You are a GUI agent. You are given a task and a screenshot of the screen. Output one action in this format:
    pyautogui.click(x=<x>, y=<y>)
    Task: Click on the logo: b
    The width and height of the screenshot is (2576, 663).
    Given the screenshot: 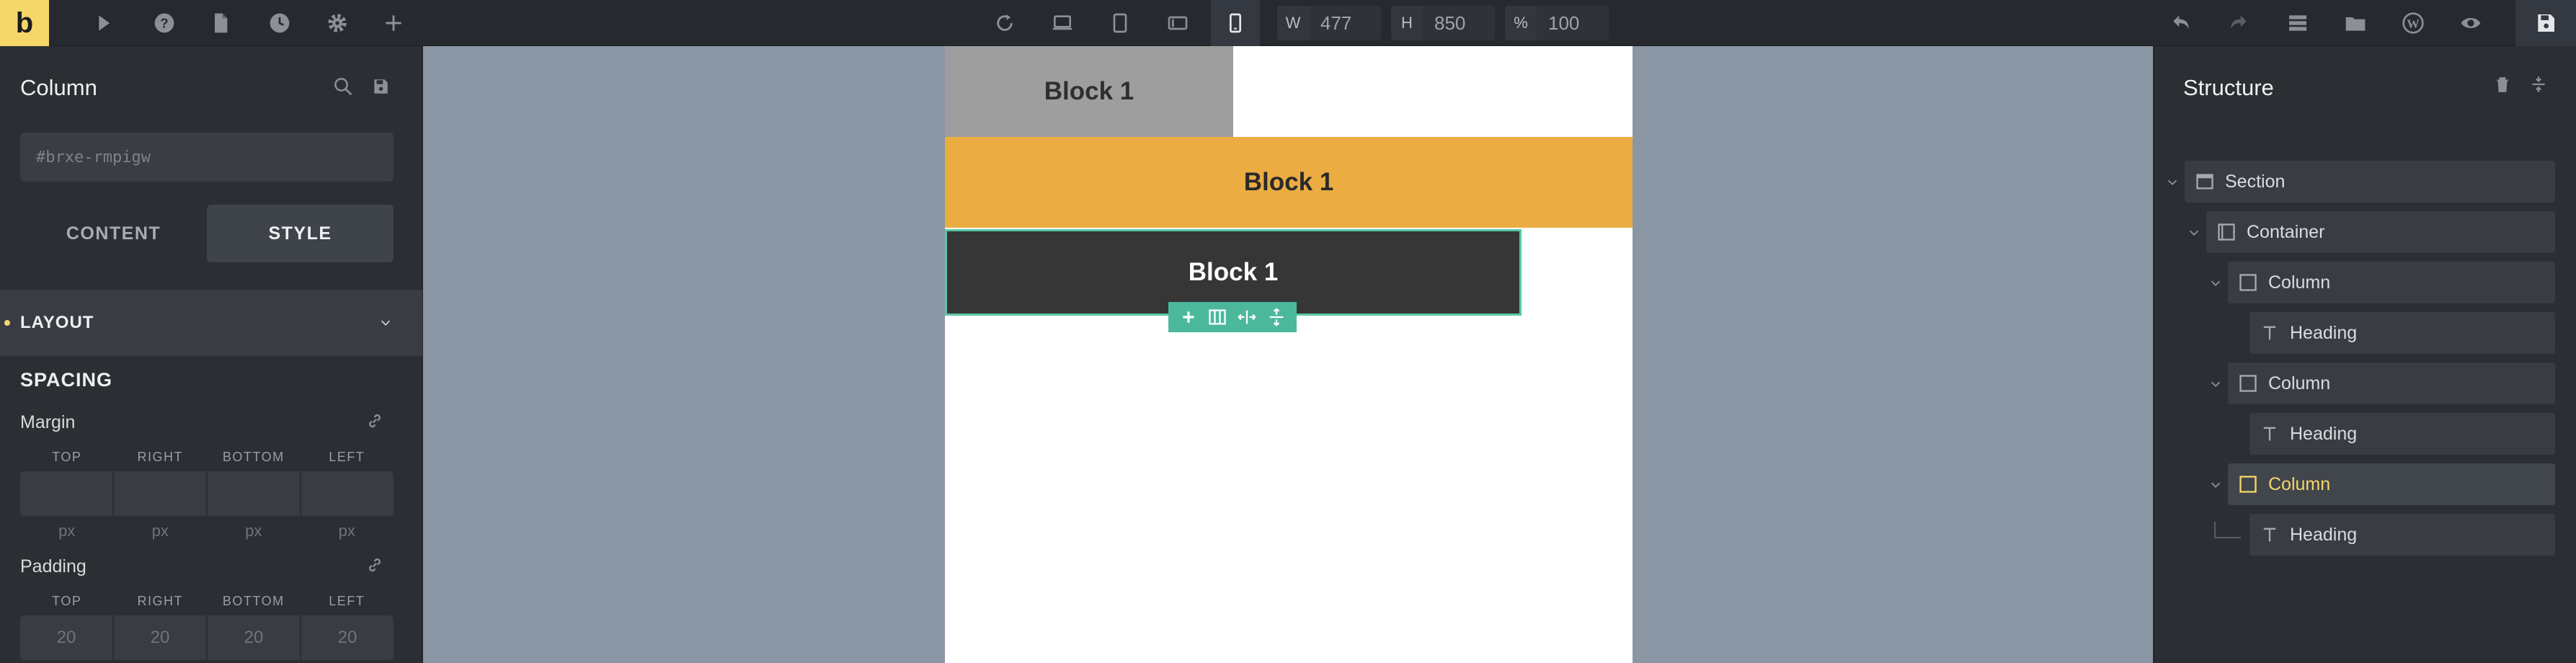 What is the action you would take?
    pyautogui.click(x=25, y=23)
    